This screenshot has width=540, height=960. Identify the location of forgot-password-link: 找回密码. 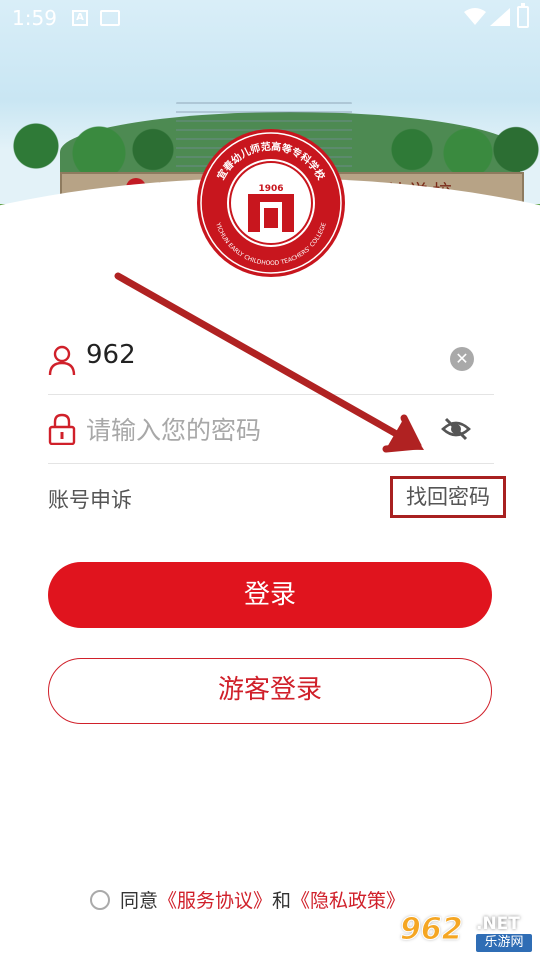
(448, 497).